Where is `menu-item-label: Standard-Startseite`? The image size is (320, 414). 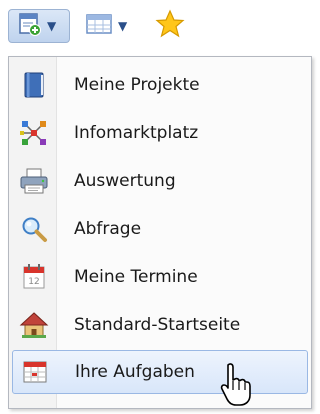
menu-item-label: Standard-Startseite is located at coordinates (157, 325).